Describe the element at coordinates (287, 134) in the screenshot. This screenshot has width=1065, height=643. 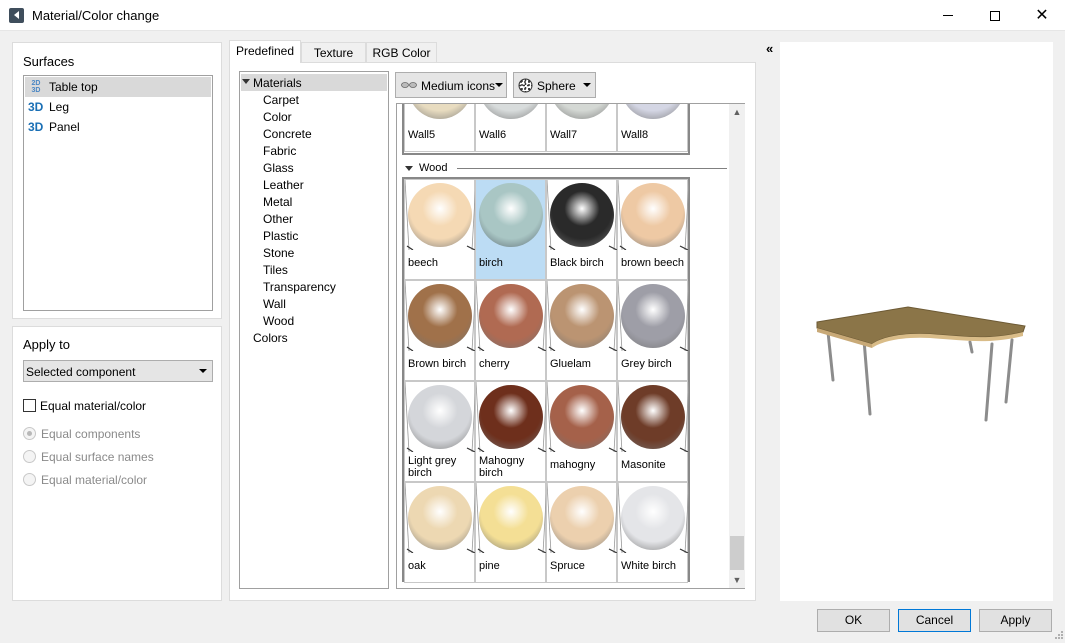
I see `tree-item-concrete: Concrete` at that location.